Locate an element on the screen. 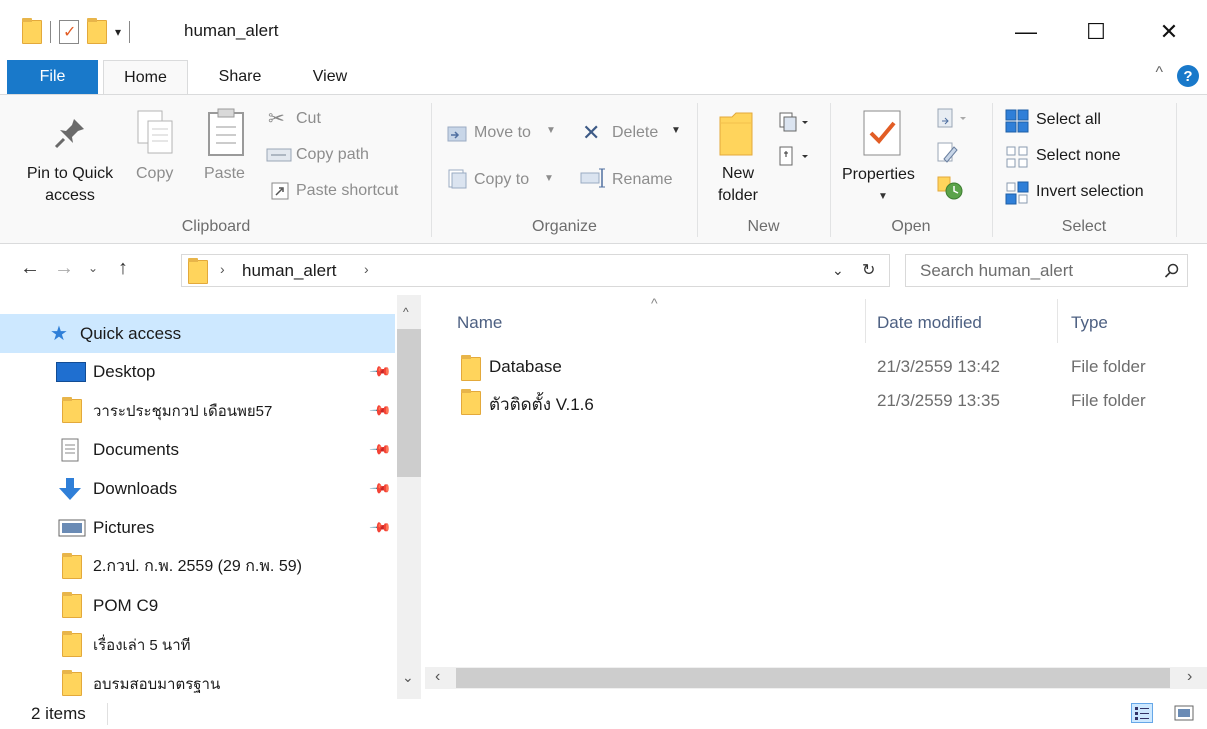 Image resolution: width=1207 pixels, height=729 pixels. copy-path-icon is located at coordinates (279, 155).